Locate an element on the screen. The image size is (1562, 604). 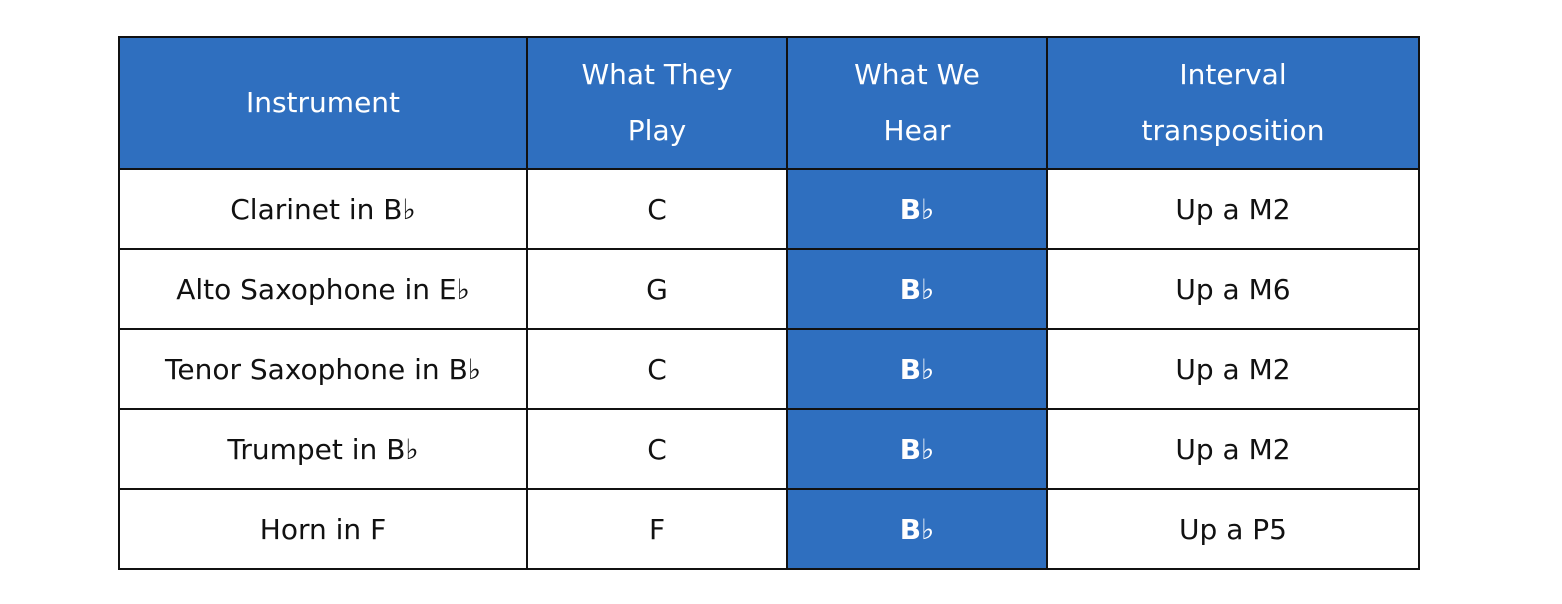
table-row: Horn in F F B♭ Up a P5 is located at coordinates (769, 529).